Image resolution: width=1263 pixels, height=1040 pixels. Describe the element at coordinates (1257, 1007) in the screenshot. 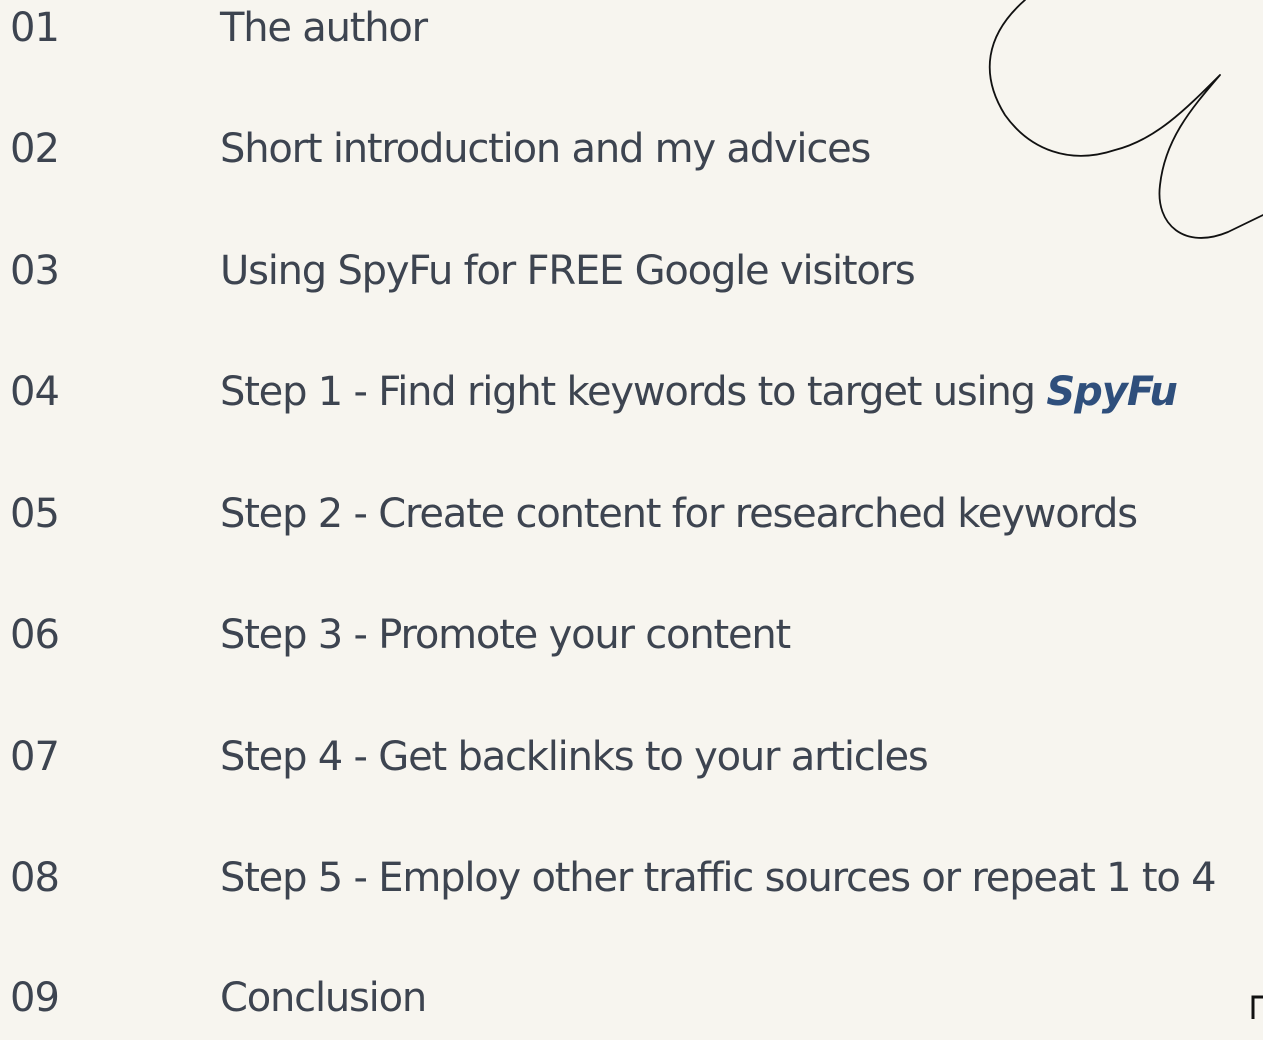

I see `corner-bracket-icon` at that location.